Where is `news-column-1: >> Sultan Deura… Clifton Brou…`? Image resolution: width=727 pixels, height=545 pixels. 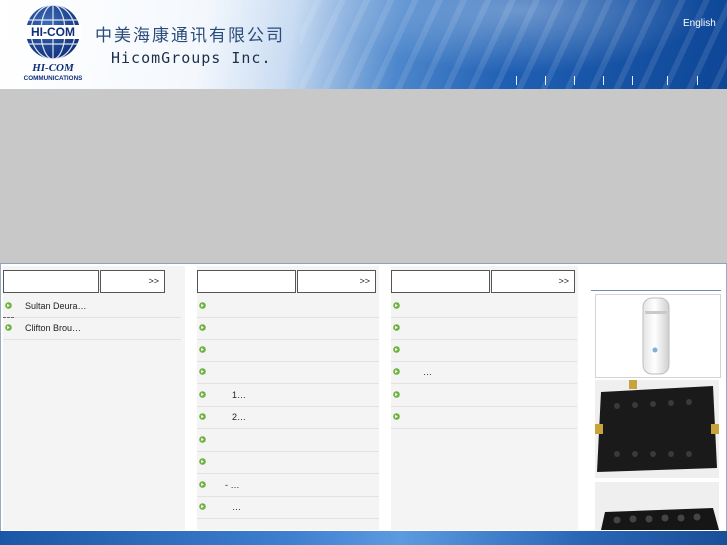
news-column-1: >> Sultan Deura… Clifton Brou… is located at coordinates (94, 398).